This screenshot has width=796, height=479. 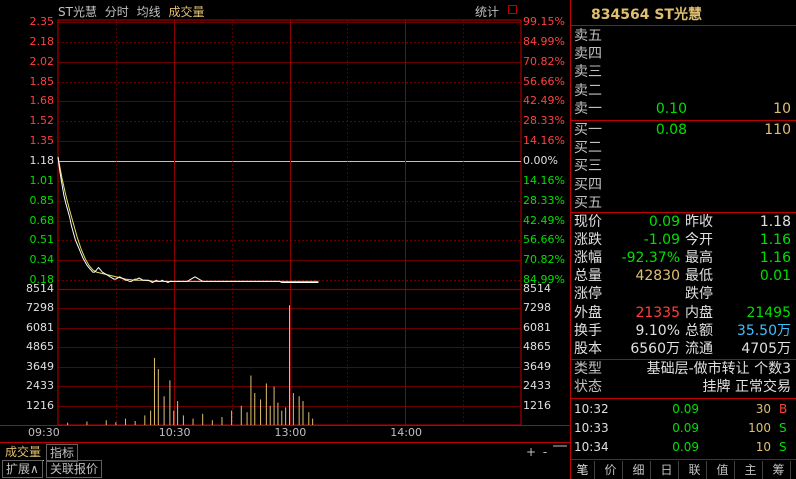 What do you see at coordinates (777, 130) in the screenshot?
I see `bid-qty: 110` at bounding box center [777, 130].